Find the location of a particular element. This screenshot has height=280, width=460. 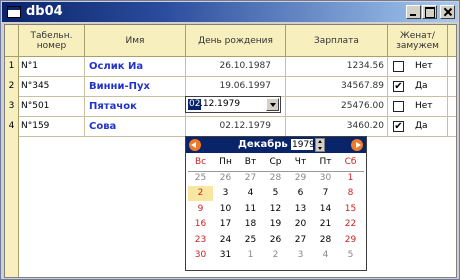

cell-name: Ослик Иа is located at coordinates (135, 67).